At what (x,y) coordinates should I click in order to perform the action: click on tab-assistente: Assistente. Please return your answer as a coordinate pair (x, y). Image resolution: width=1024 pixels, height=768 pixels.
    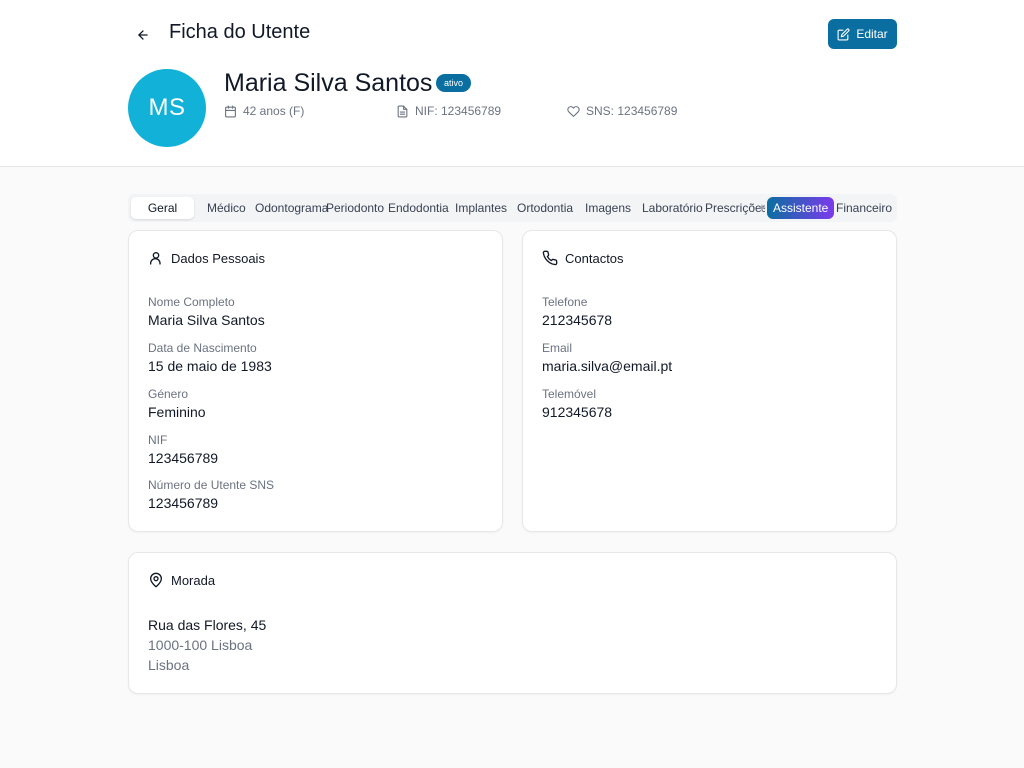
    Looking at the image, I should click on (801, 208).